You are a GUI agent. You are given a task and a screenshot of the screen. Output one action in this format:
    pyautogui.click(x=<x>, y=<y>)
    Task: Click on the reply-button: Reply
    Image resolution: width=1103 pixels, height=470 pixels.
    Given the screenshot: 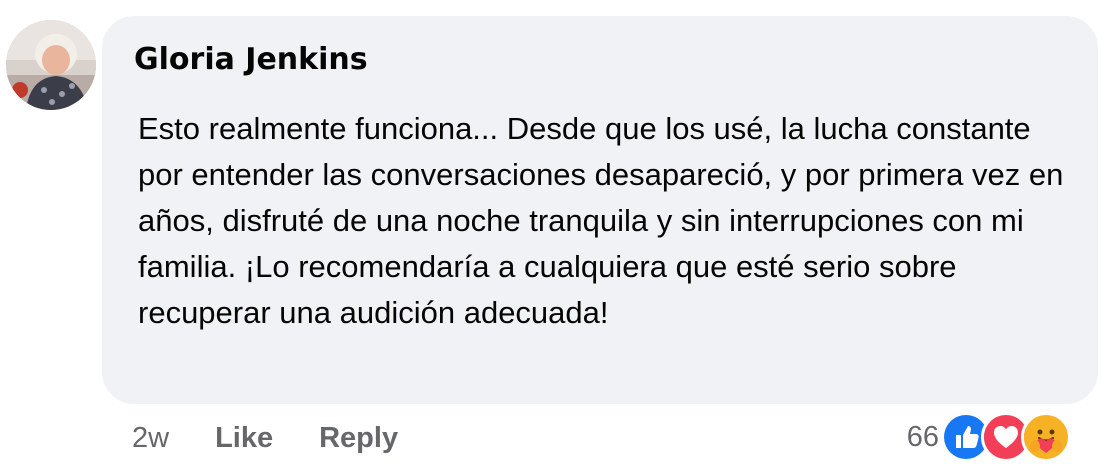 What is the action you would take?
    pyautogui.click(x=358, y=438)
    